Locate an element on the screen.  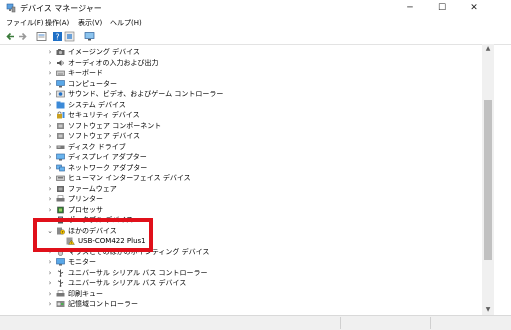
tree-item-label: ソフトウェア コンポーネント is located at coordinates (115, 125).